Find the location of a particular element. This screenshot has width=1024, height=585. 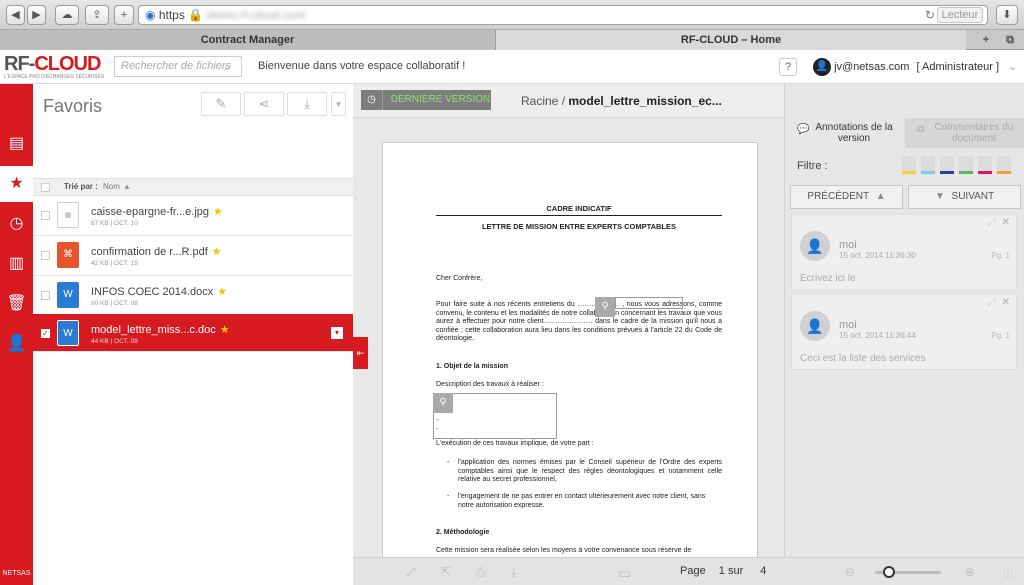

next-button: ▼ SUIVANT is located at coordinates (964, 197).